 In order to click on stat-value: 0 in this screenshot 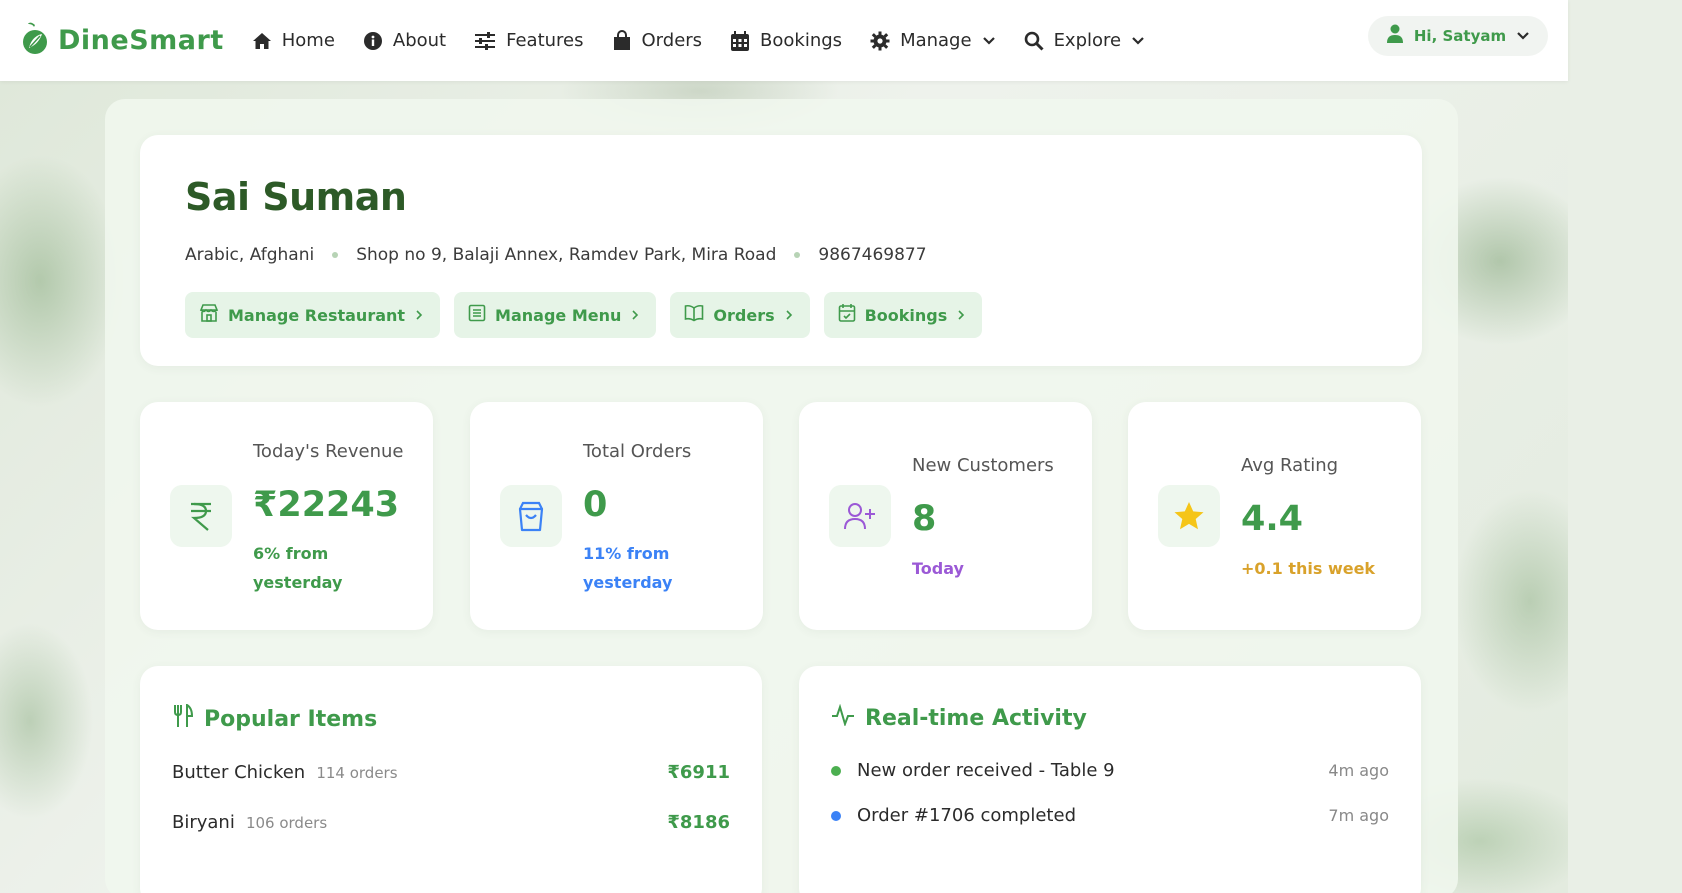, I will do `click(595, 505)`.